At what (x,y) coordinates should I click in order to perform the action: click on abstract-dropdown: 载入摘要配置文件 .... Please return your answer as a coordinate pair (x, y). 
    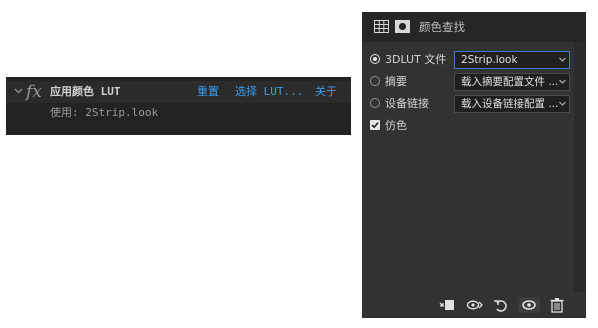
    Looking at the image, I should click on (512, 82).